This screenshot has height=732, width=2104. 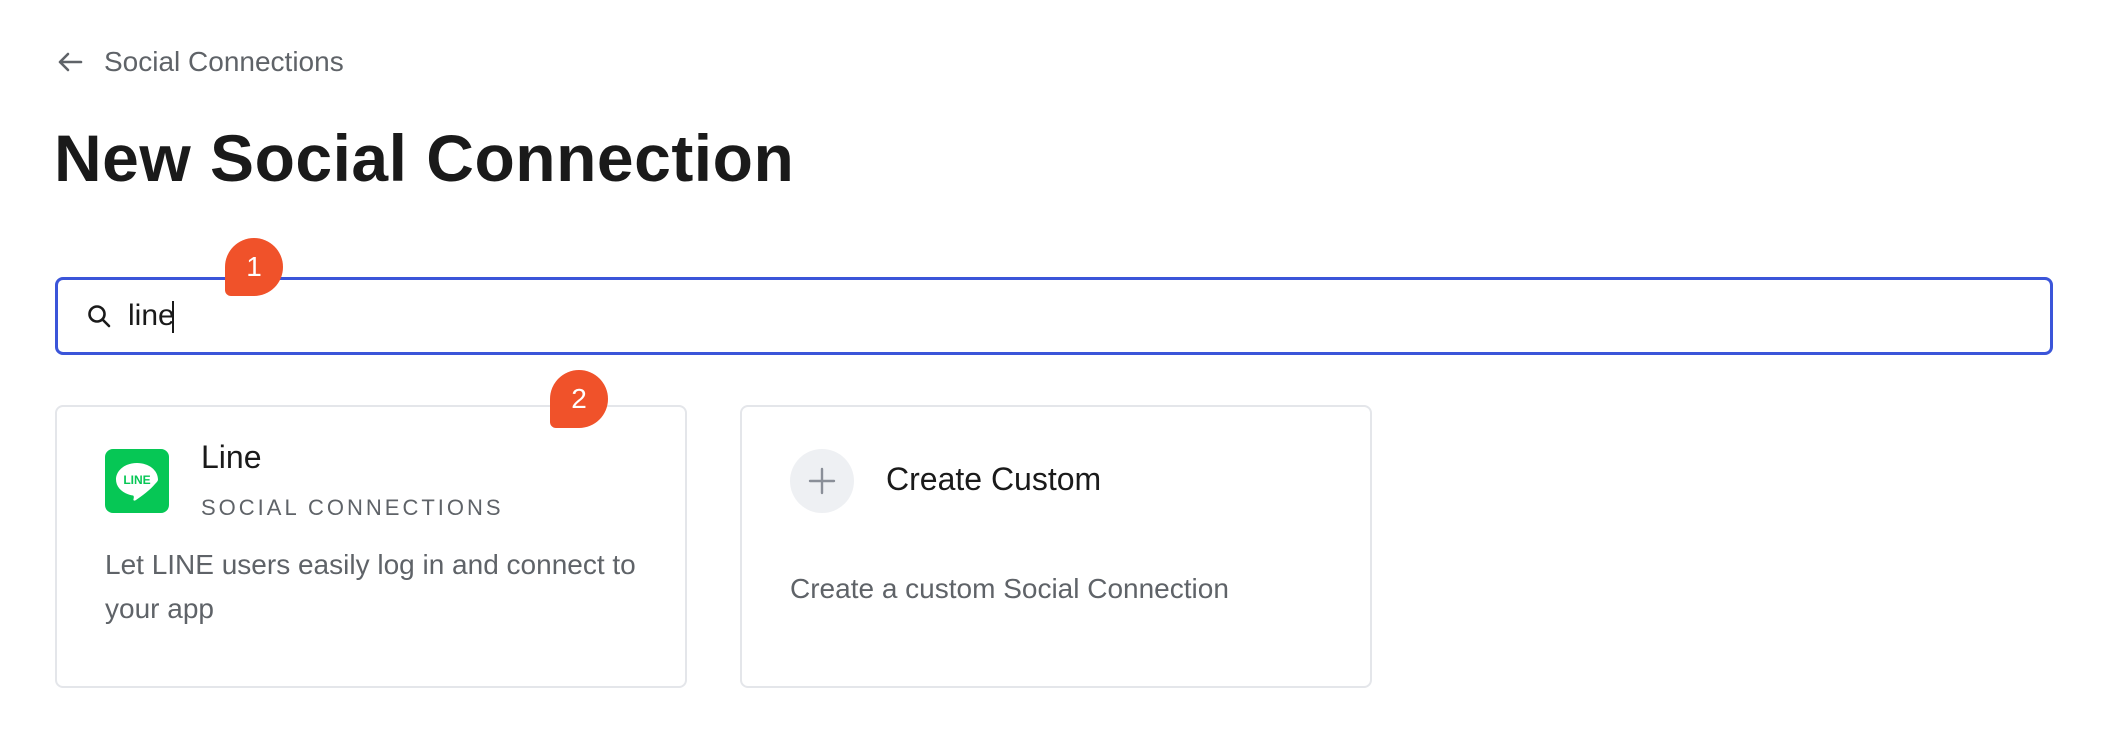 I want to click on card-description: Create a custom Social Connection, so click(x=1009, y=588).